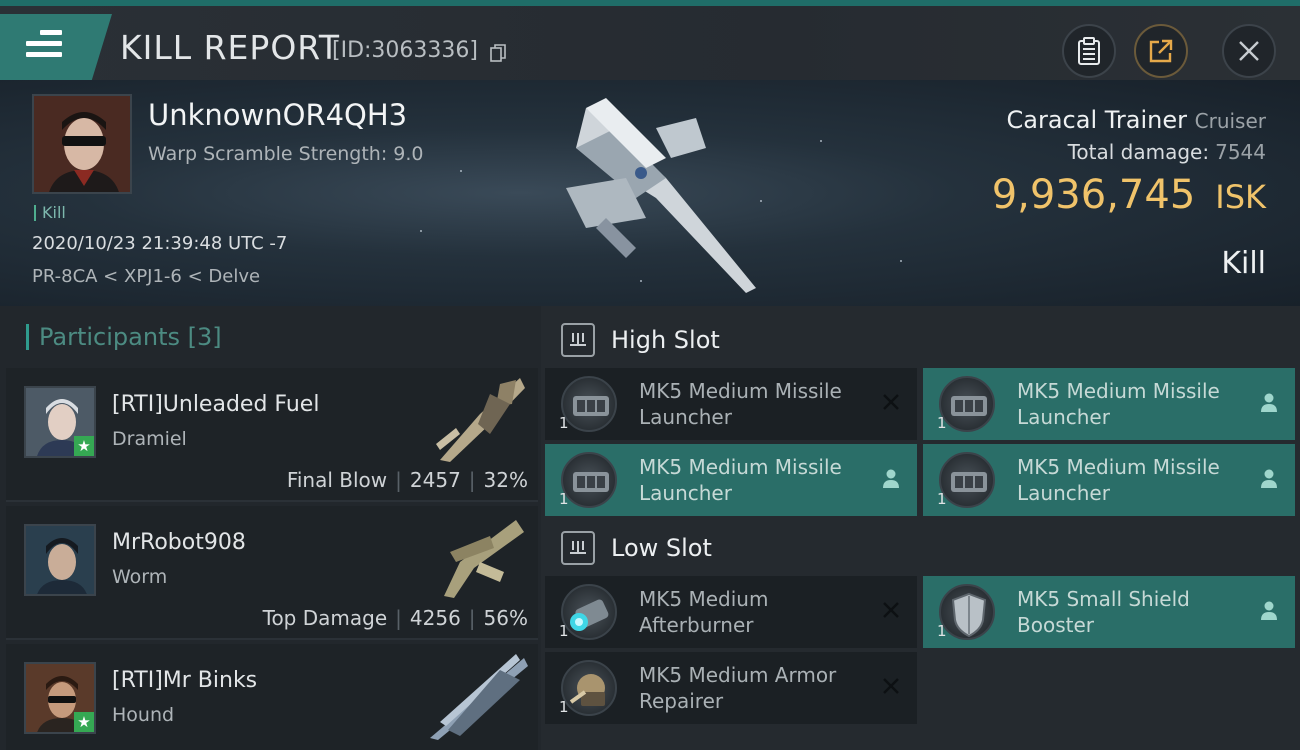  What do you see at coordinates (661, 548) in the screenshot?
I see `low-slot-title: Low Slot` at bounding box center [661, 548].